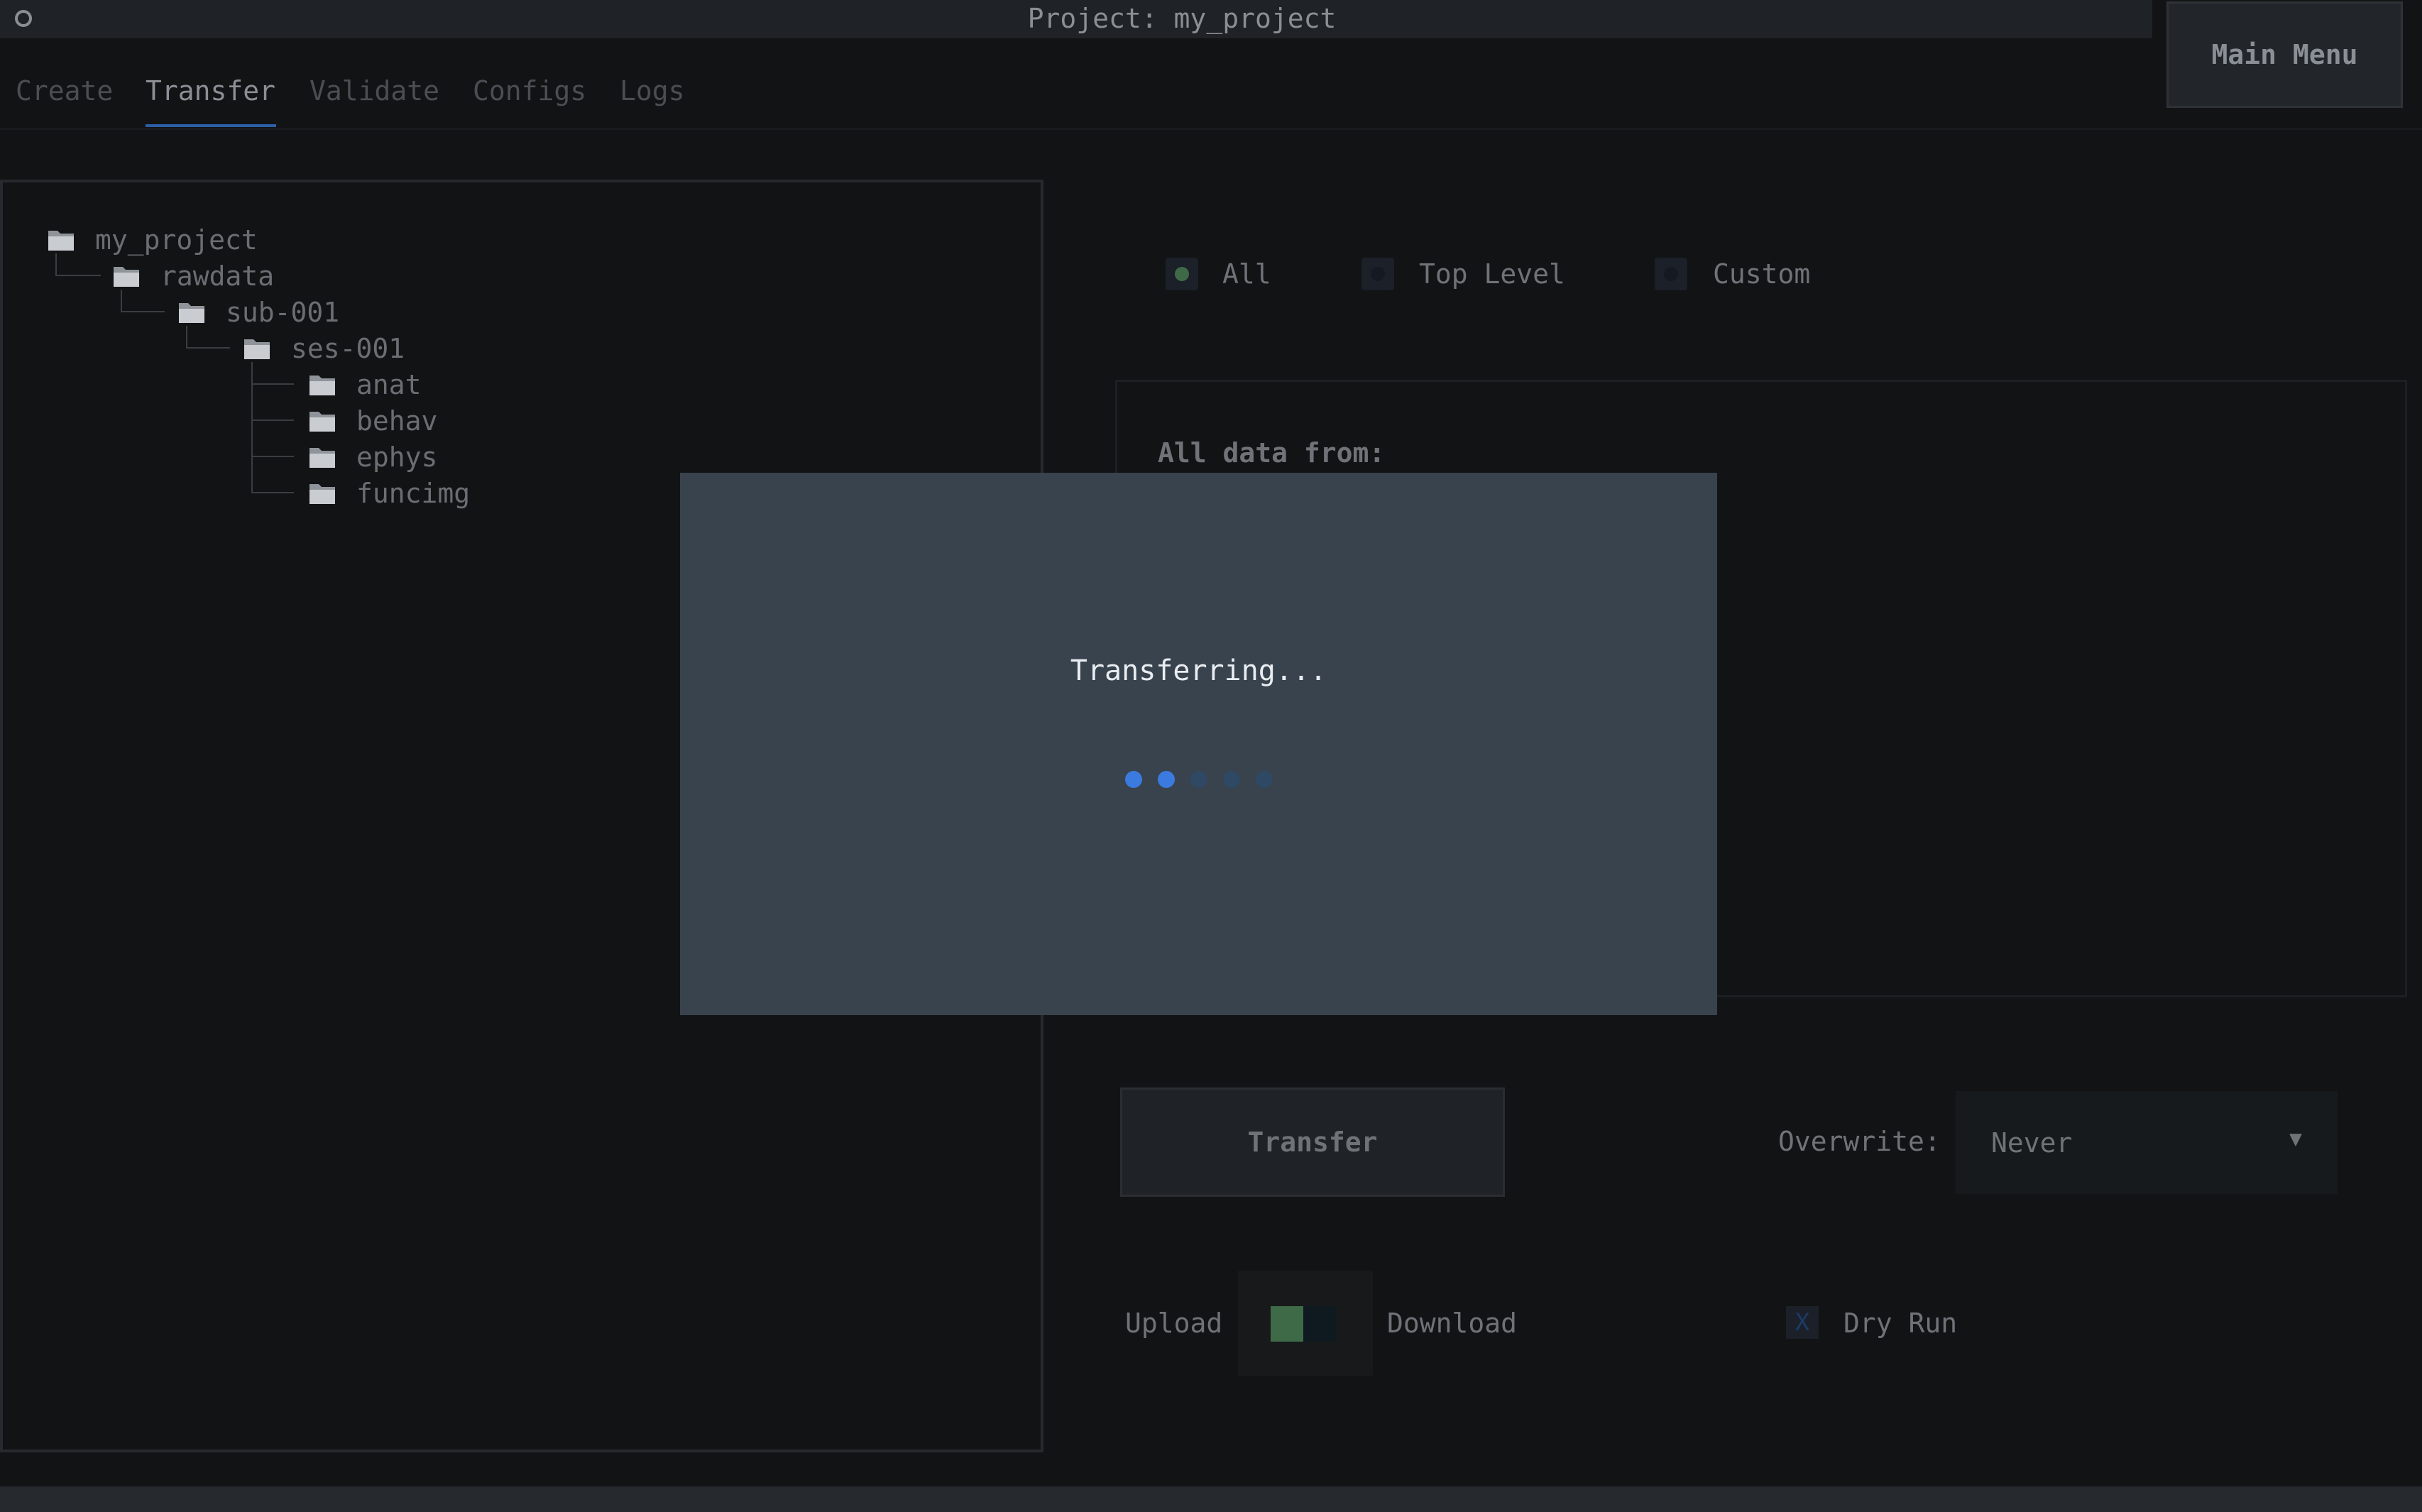 This screenshot has width=2422, height=1512. I want to click on radio-selected-indicator, so click(1182, 274).